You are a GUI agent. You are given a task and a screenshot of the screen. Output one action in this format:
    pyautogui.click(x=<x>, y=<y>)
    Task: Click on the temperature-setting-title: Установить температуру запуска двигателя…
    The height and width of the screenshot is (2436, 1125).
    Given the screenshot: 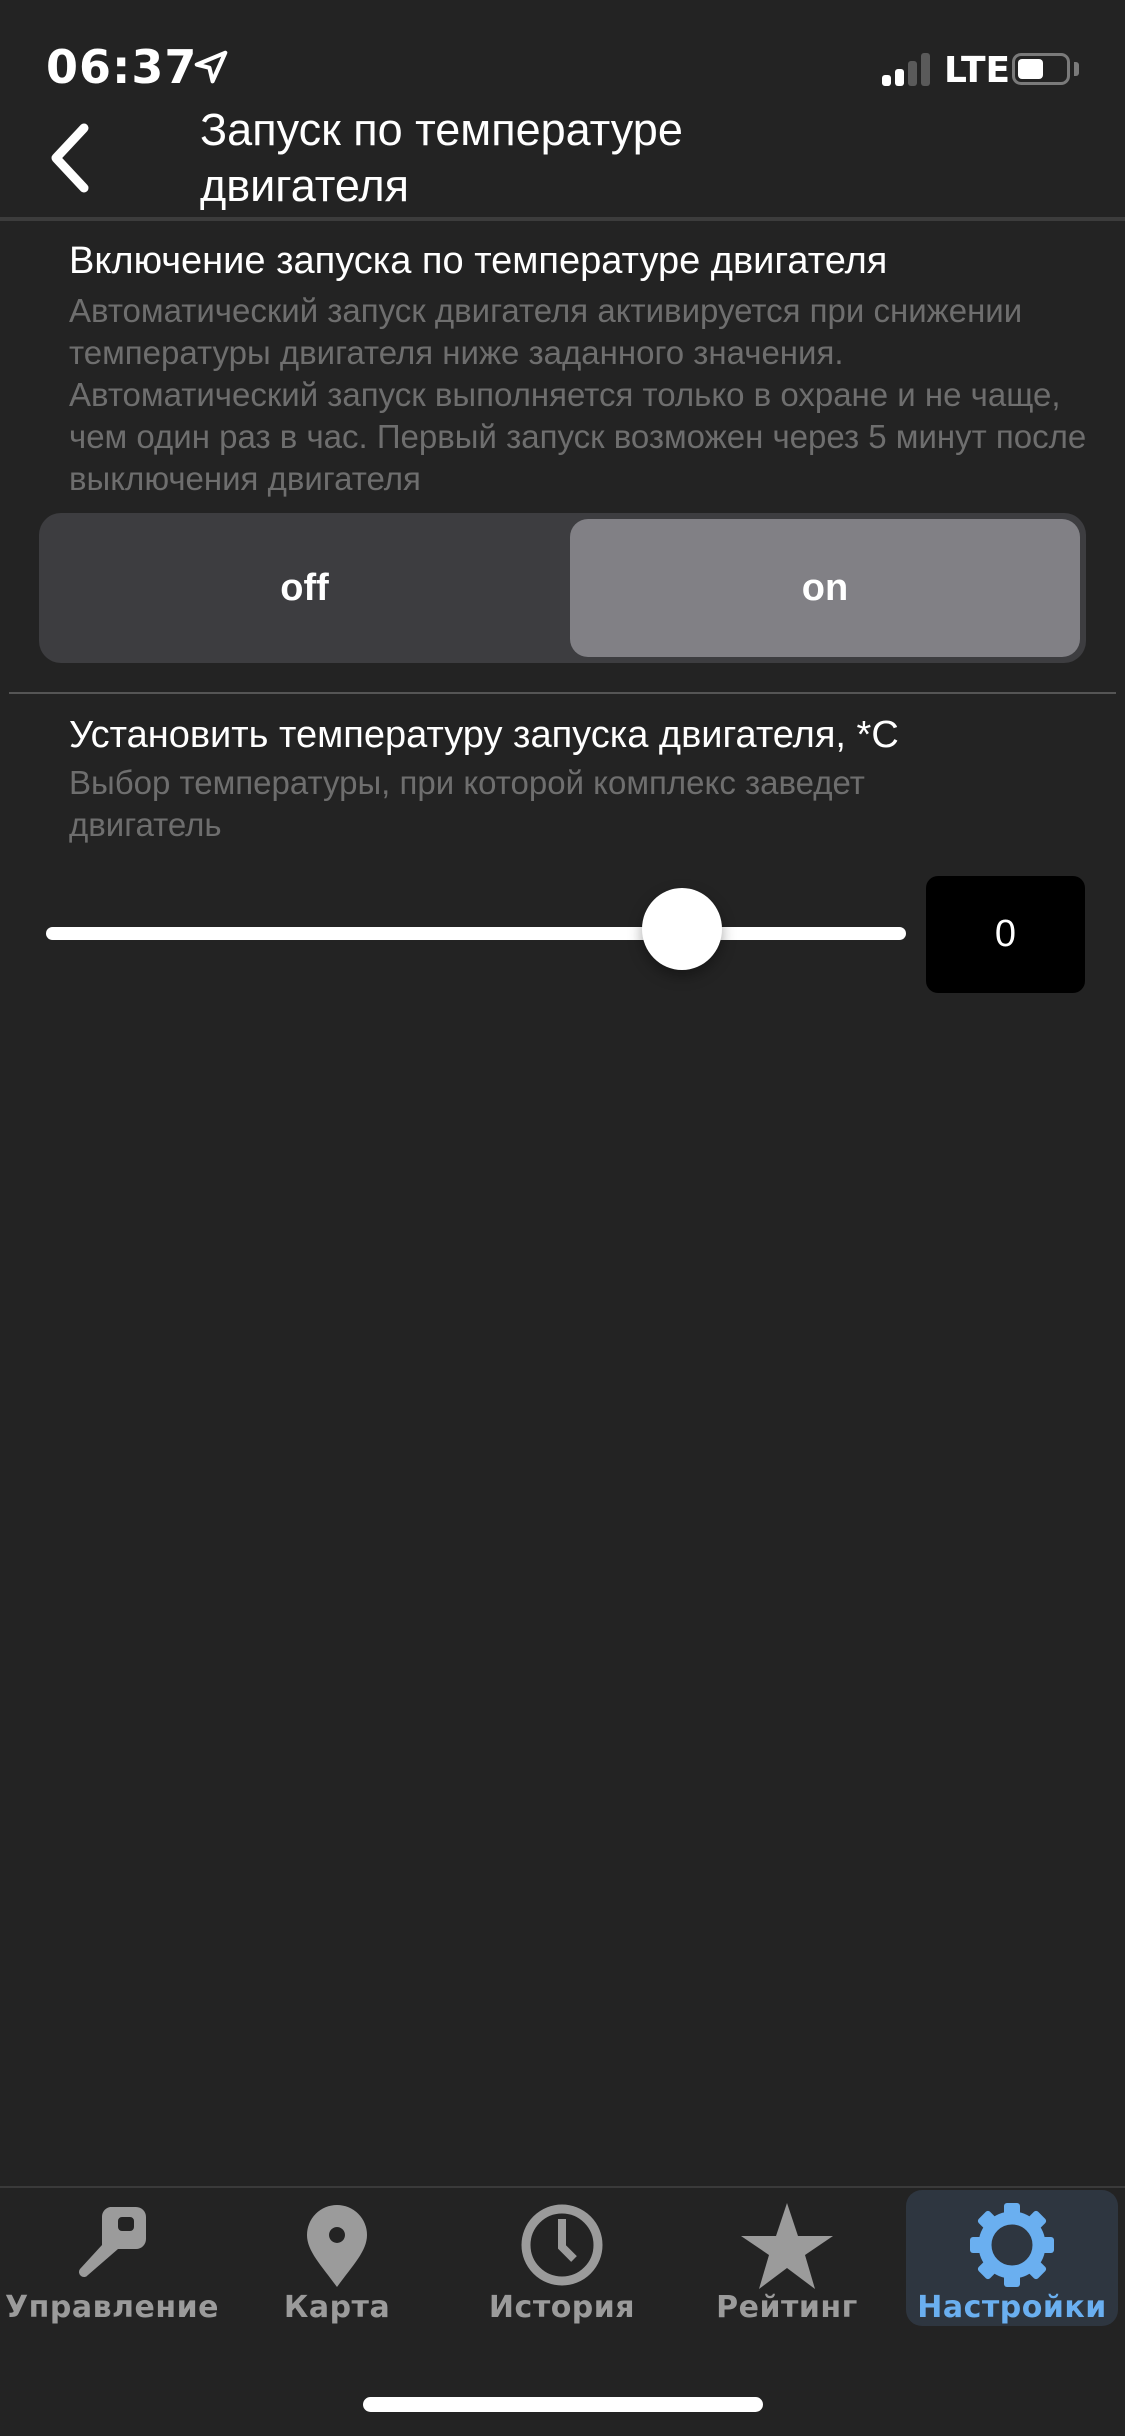 What is the action you would take?
    pyautogui.click(x=484, y=735)
    